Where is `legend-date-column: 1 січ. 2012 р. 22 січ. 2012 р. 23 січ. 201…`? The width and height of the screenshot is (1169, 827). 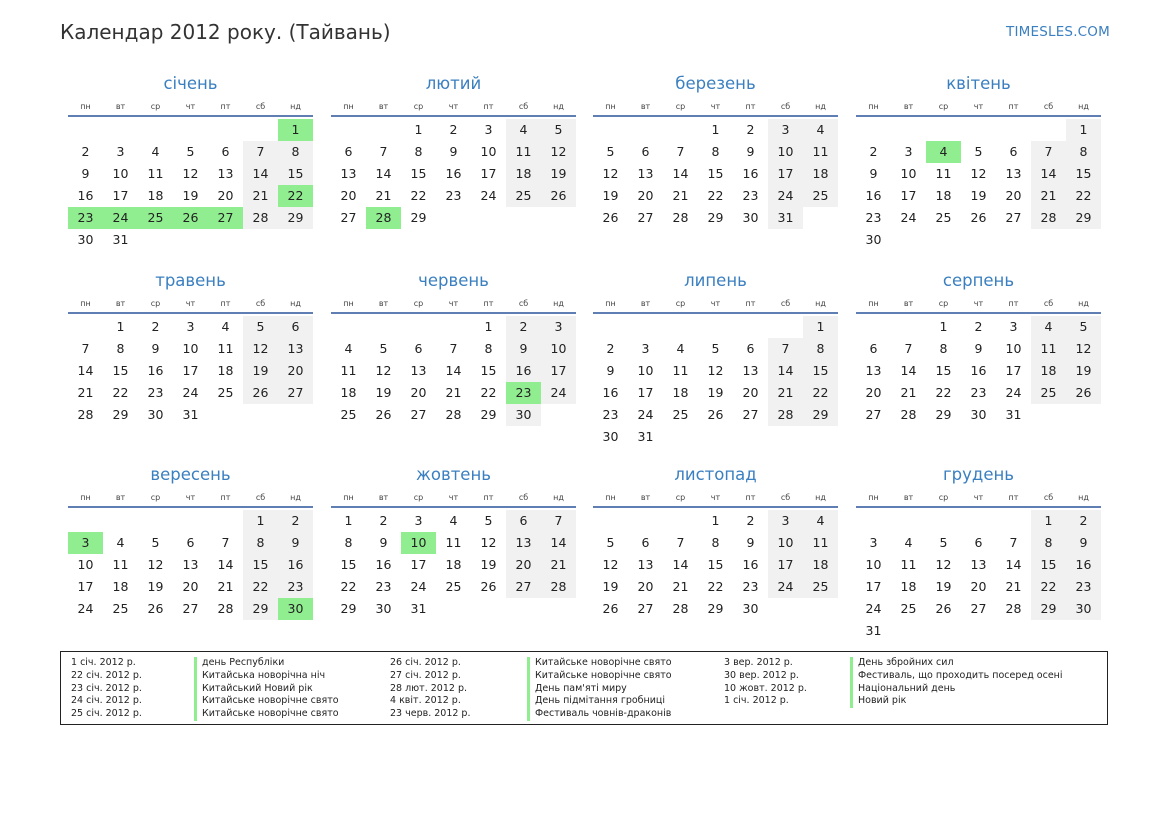 legend-date-column: 1 січ. 2012 р. 22 січ. 2012 р. 23 січ. 201… is located at coordinates (106, 689).